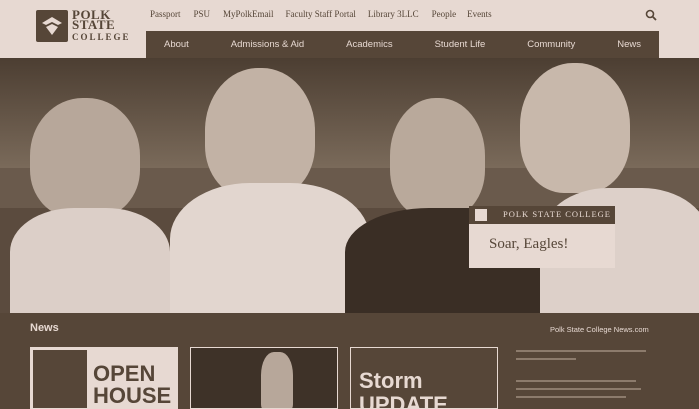 Image resolution: width=699 pixels, height=409 pixels. I want to click on news-card-title-line1: Storm, so click(391, 380).